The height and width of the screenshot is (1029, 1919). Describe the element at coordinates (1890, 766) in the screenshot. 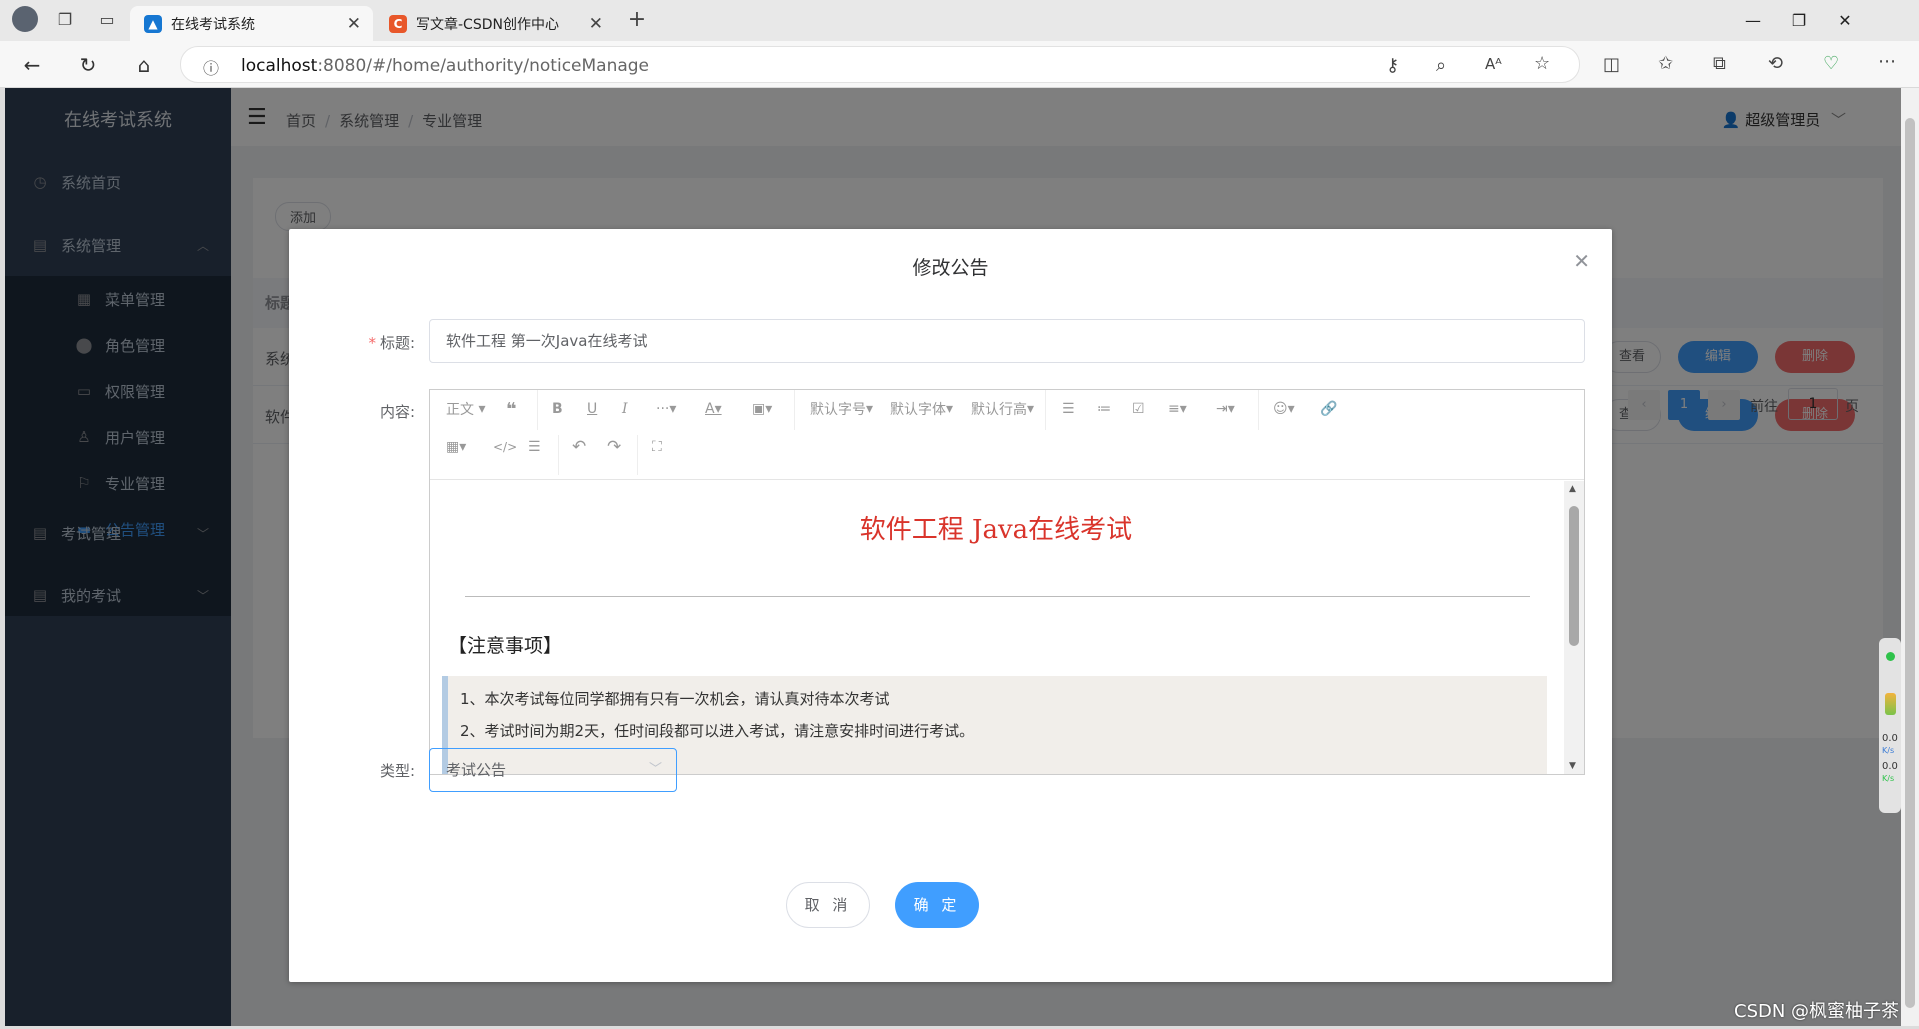

I see `download-speed: 0.0` at that location.